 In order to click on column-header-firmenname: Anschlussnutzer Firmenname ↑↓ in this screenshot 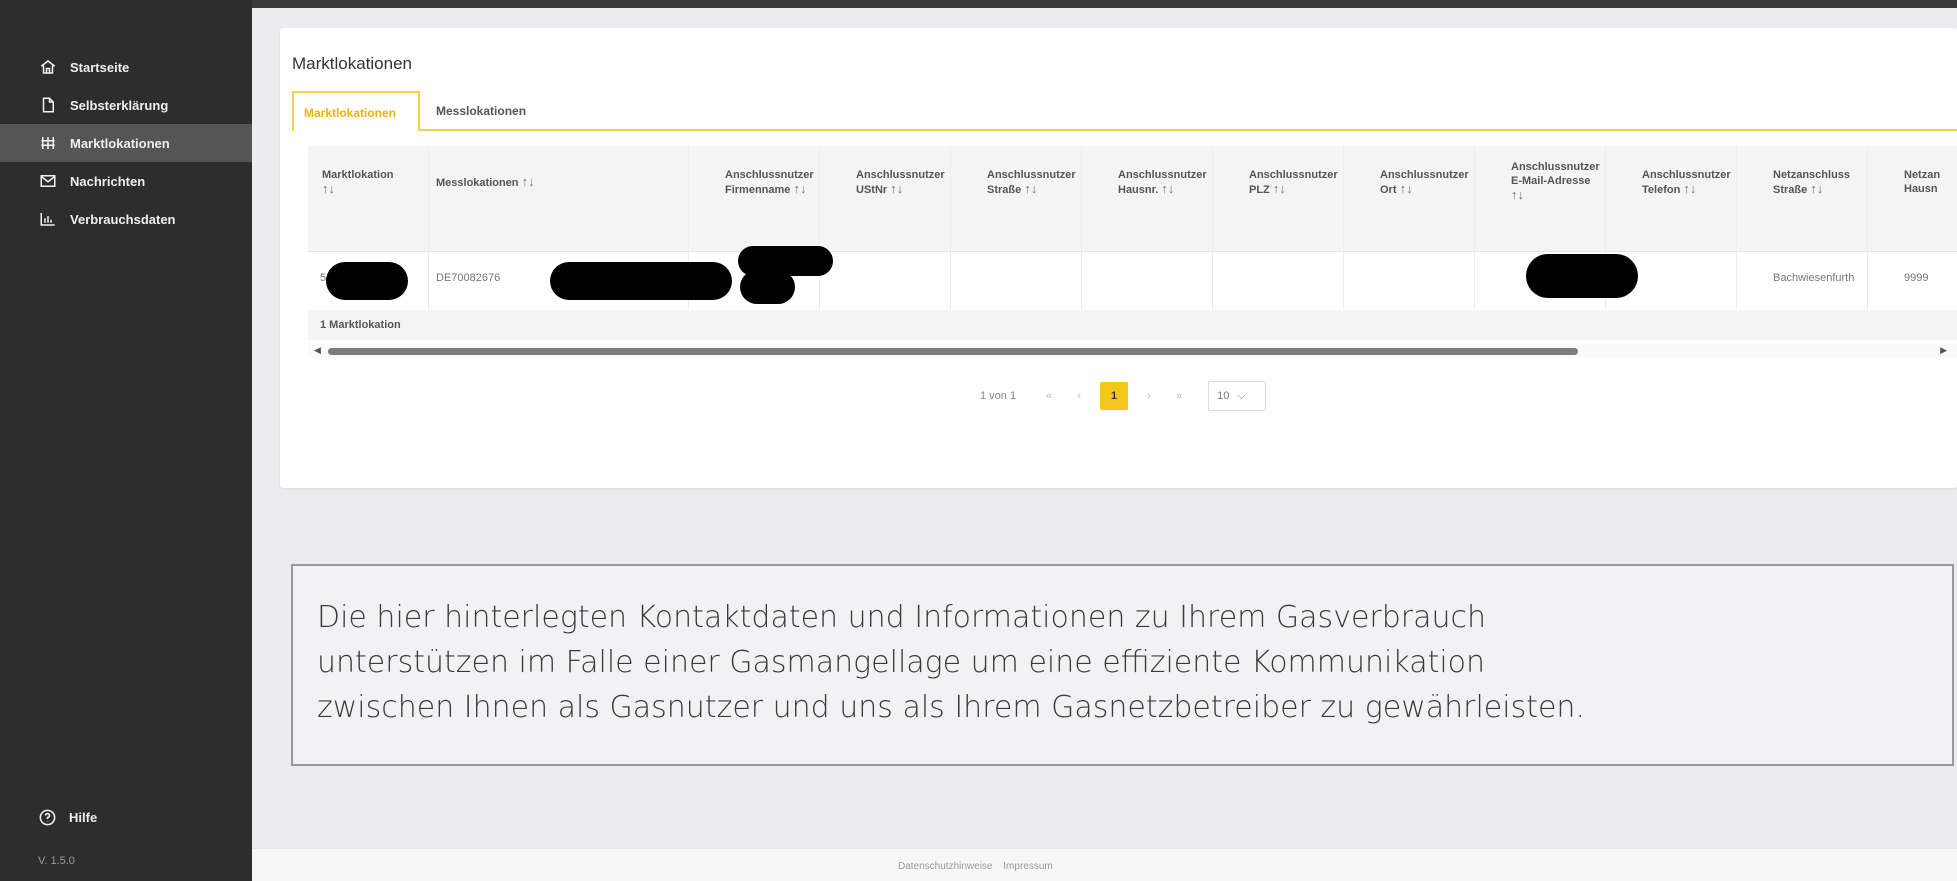, I will do `click(769, 182)`.